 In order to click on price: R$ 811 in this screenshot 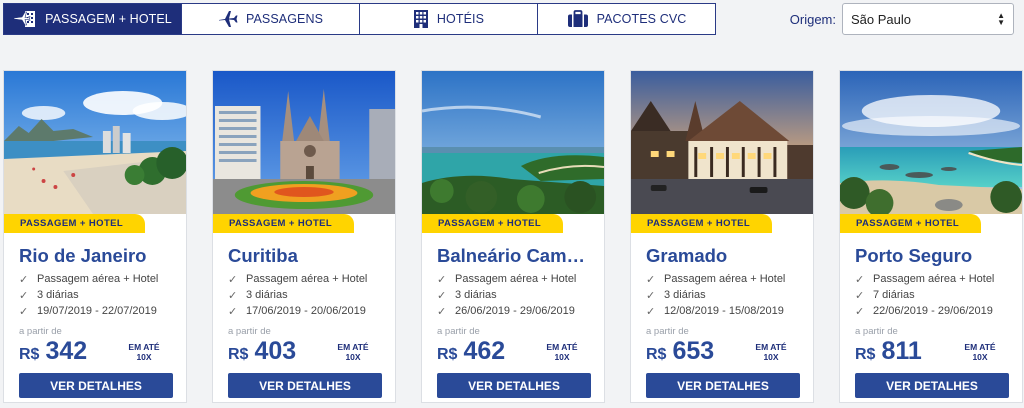, I will do `click(888, 351)`.